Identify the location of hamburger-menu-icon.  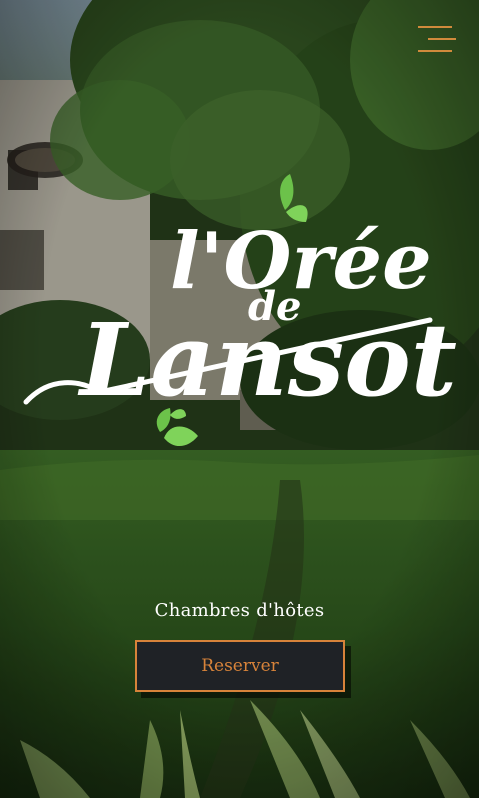
(437, 42).